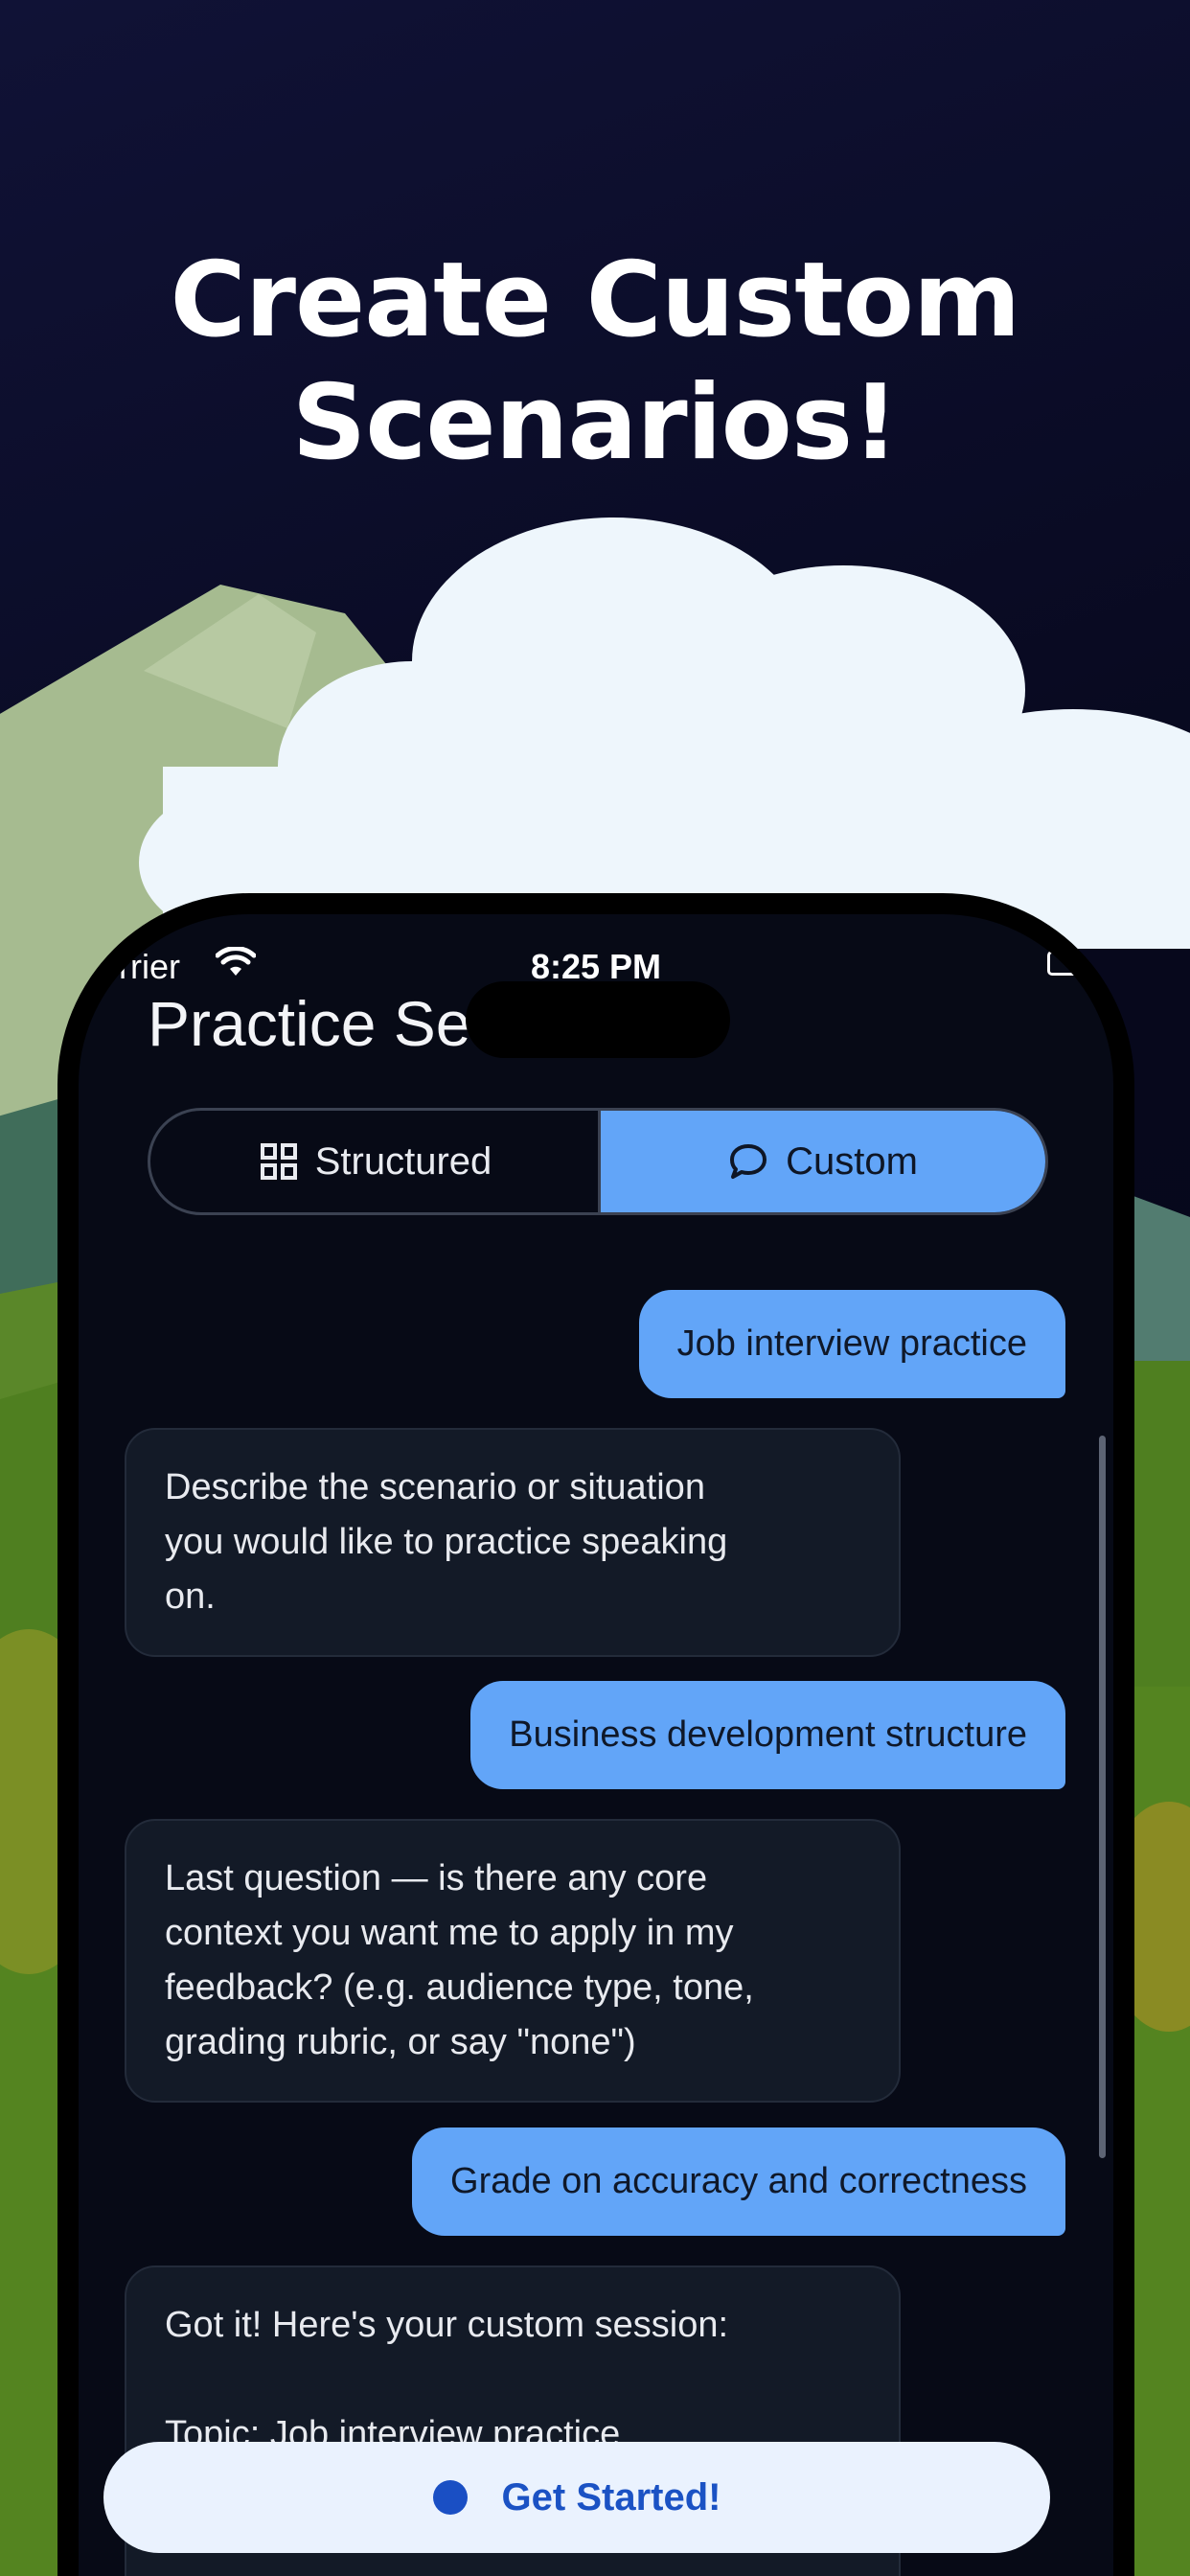  I want to click on tab-custom-label: Custom, so click(852, 1161).